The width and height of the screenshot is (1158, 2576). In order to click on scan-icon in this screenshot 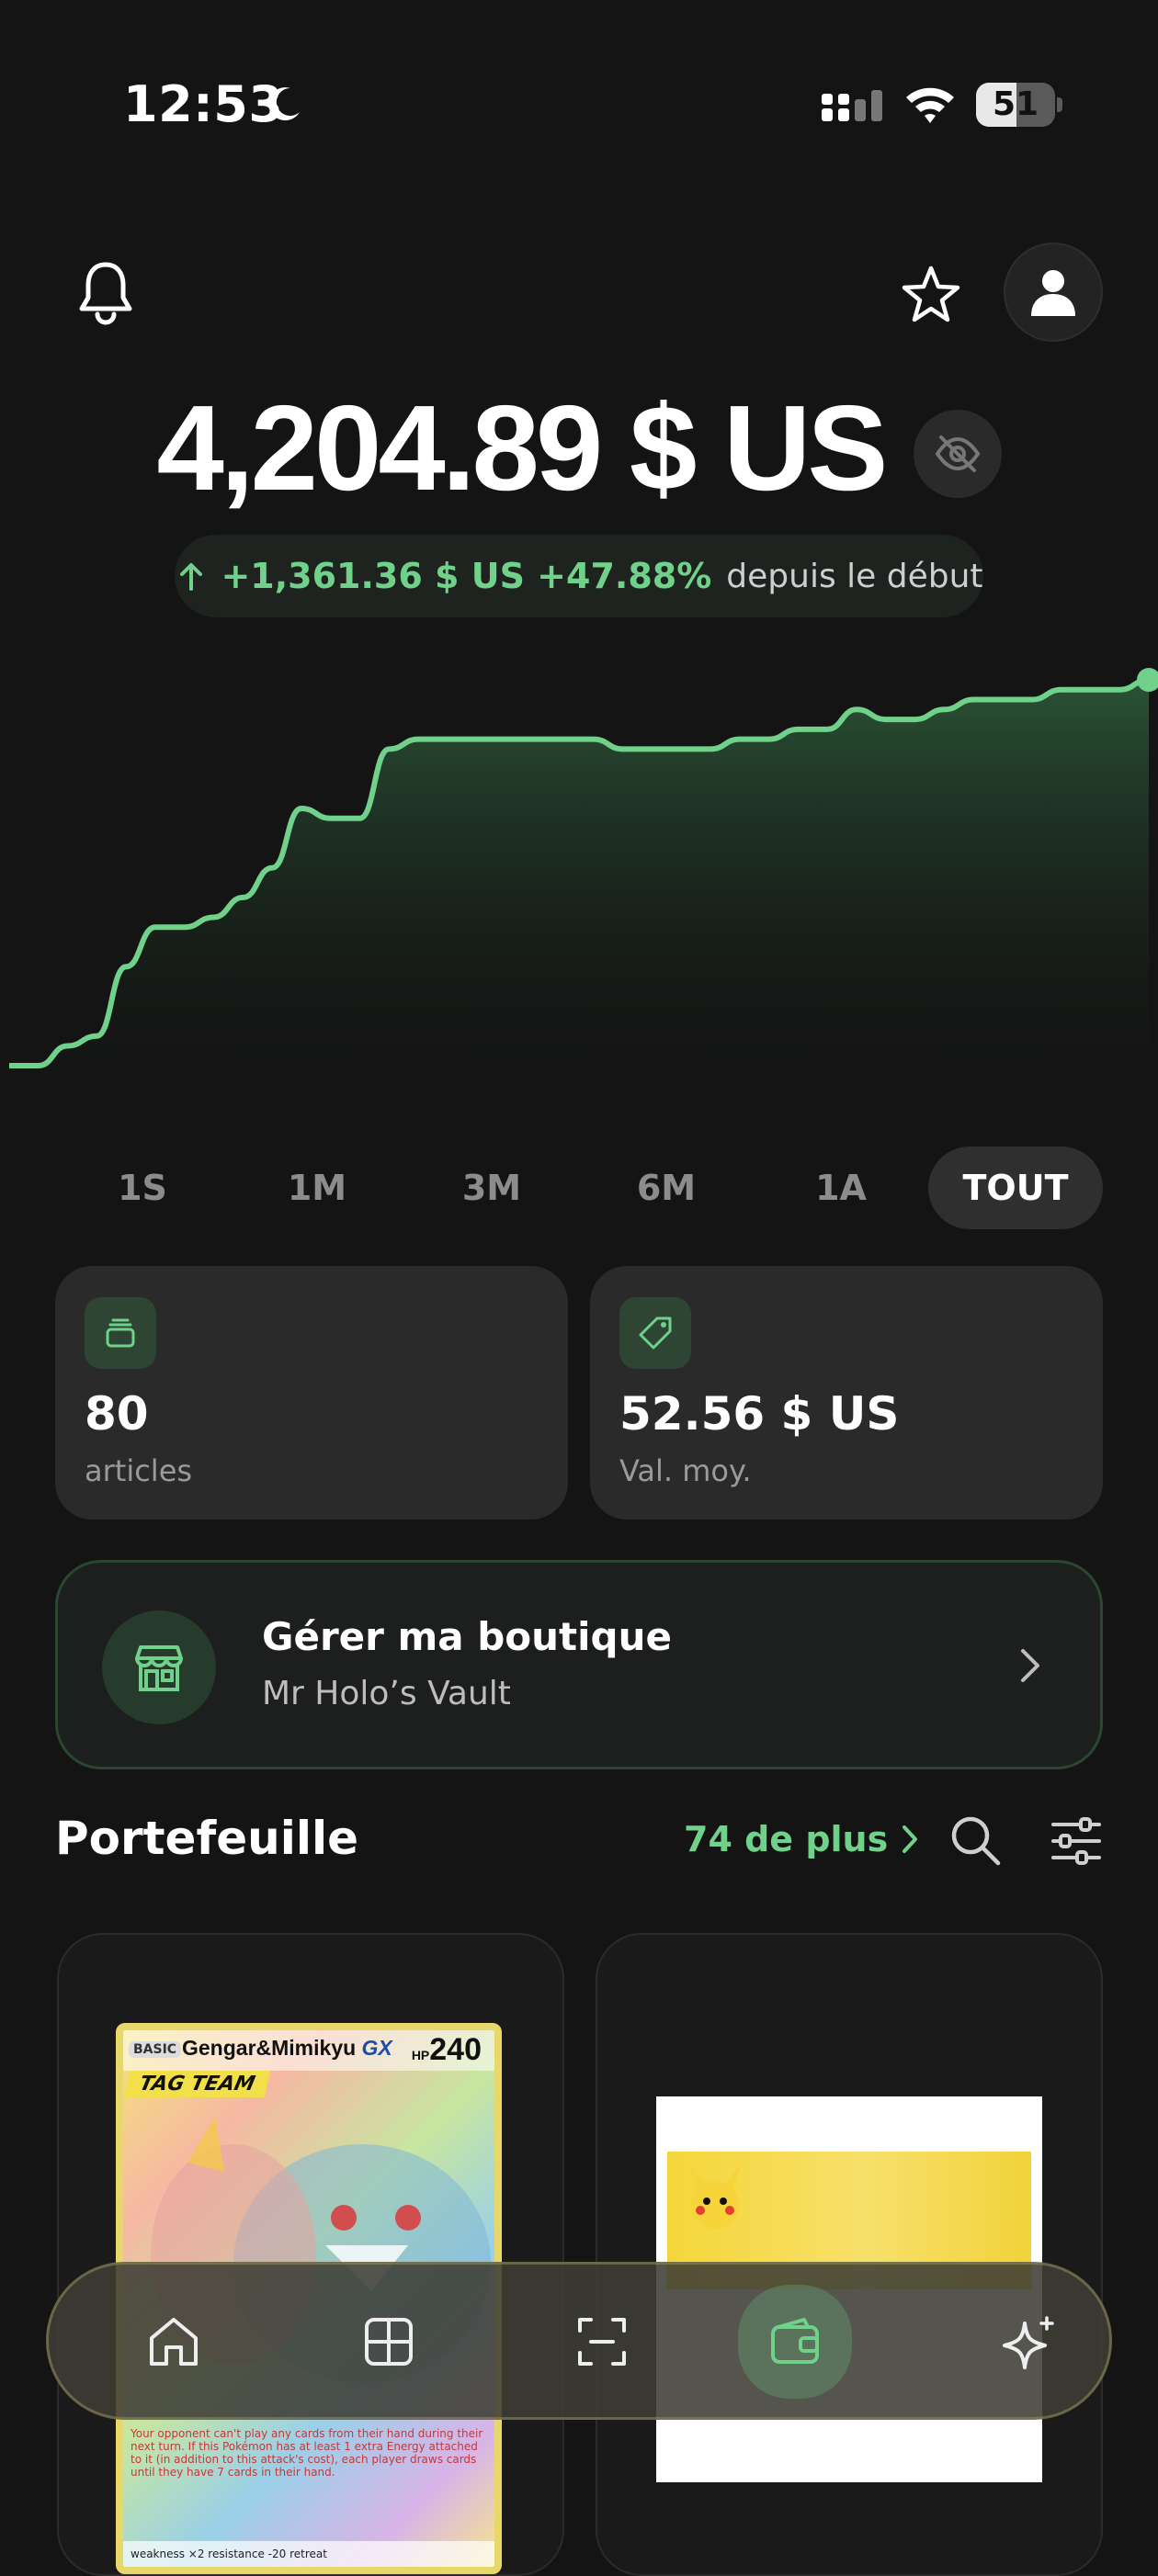, I will do `click(602, 2342)`.